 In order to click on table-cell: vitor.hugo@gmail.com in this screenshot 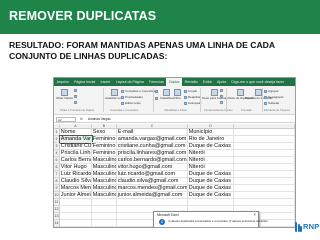, I will do `click(152, 167)`.